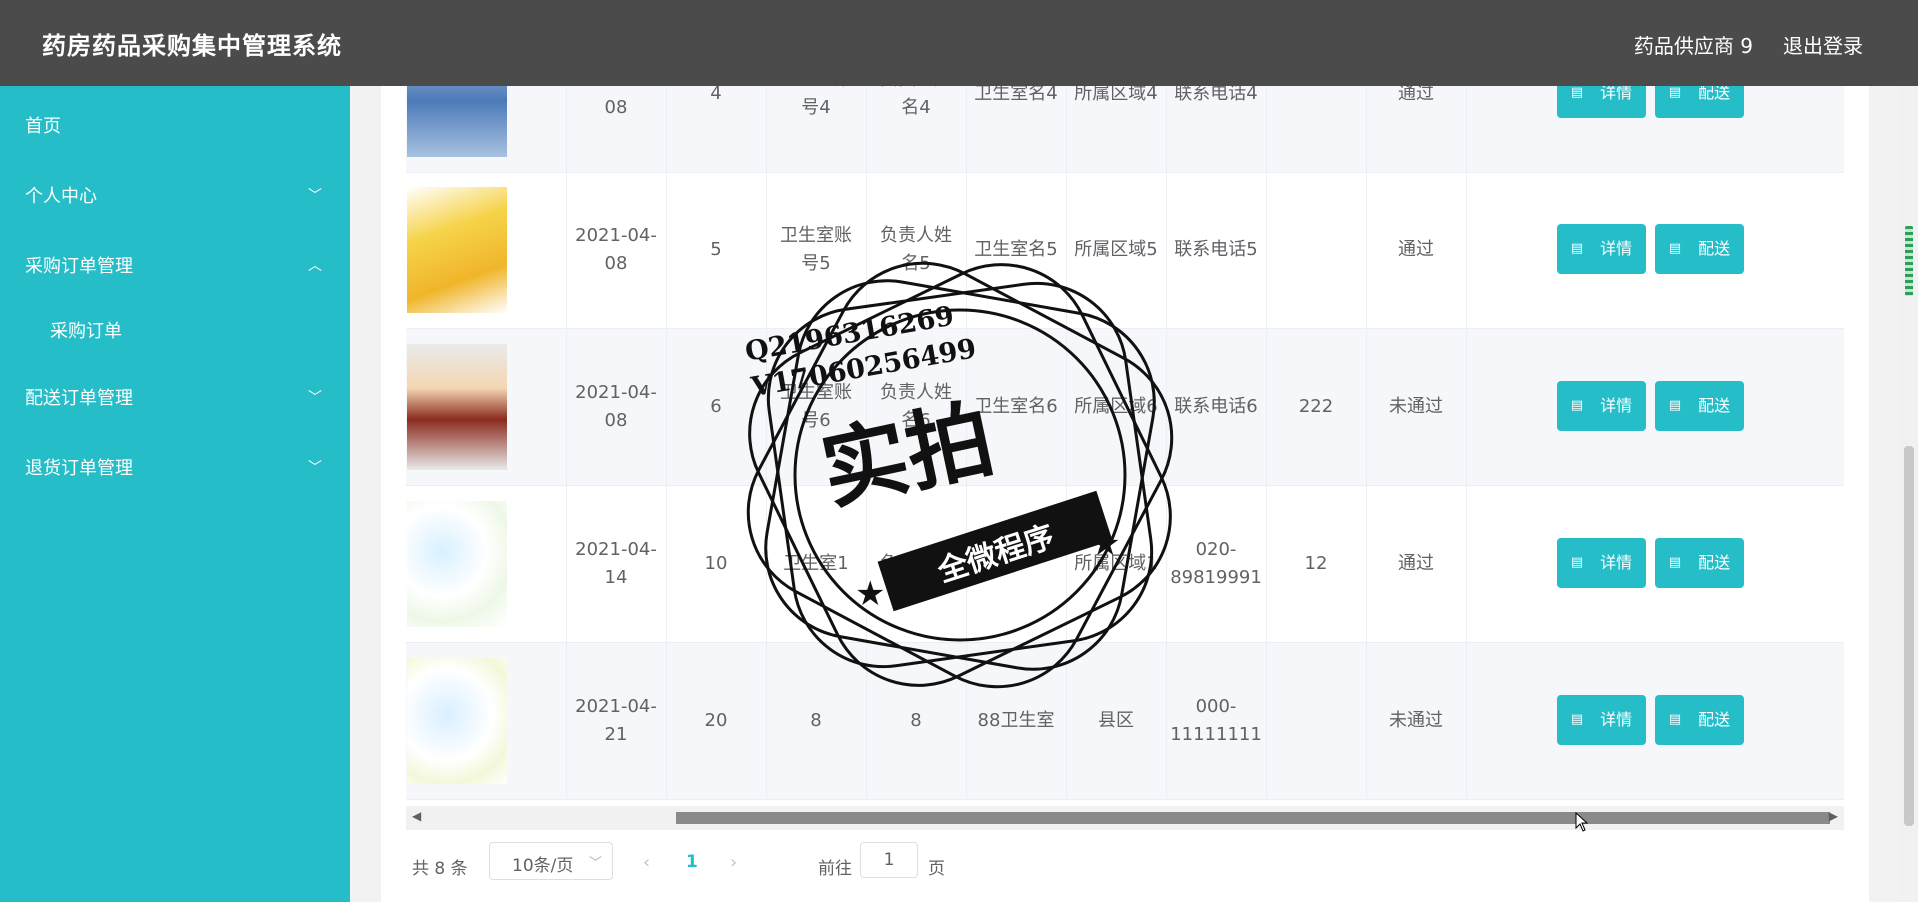 This screenshot has width=1918, height=902. I want to click on goto-unit: 页, so click(936, 869).